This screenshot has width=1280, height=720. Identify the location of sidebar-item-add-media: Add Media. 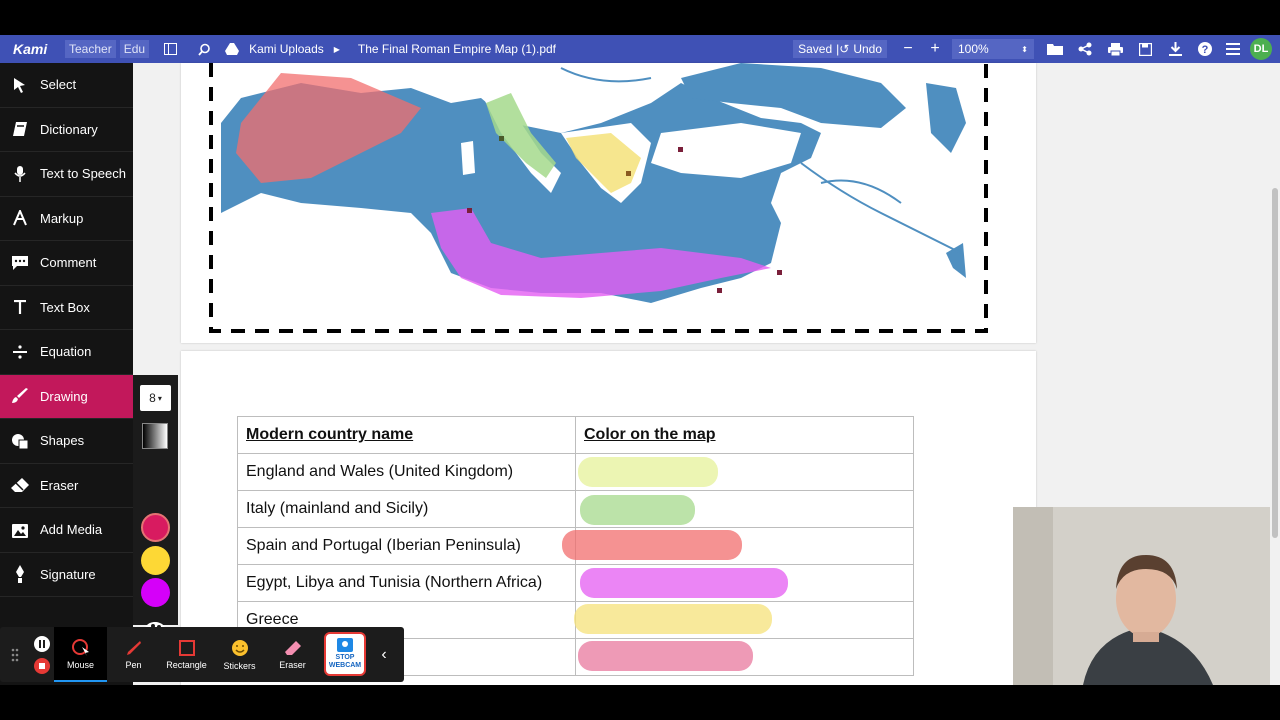
(66, 530).